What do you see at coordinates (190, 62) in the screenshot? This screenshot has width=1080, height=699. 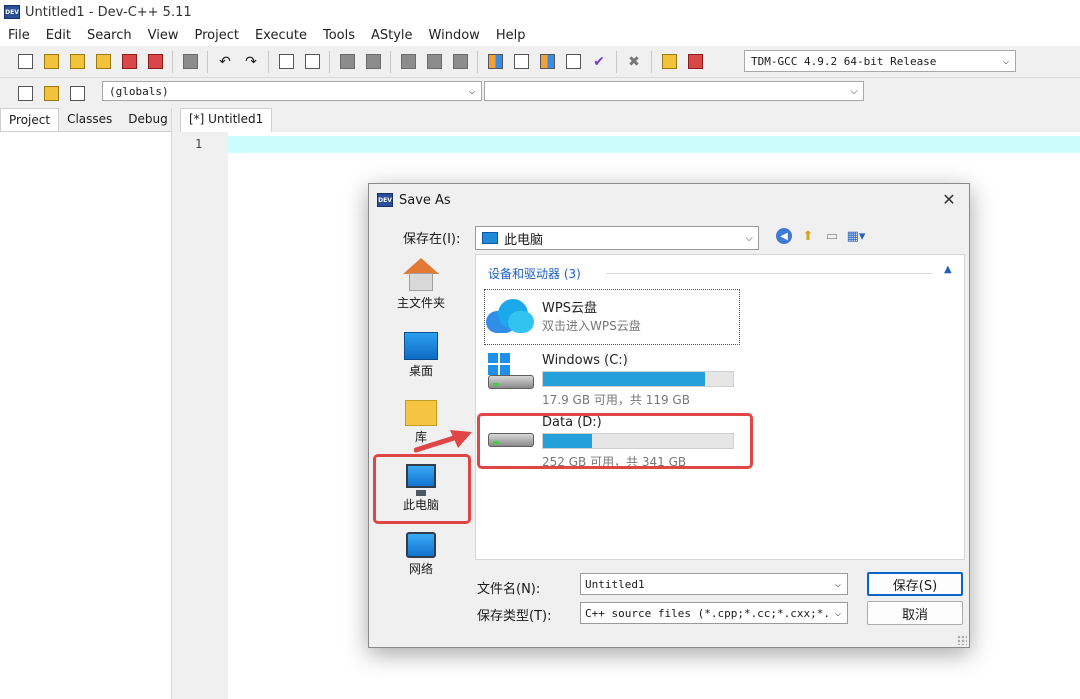 I see `print-icon` at bounding box center [190, 62].